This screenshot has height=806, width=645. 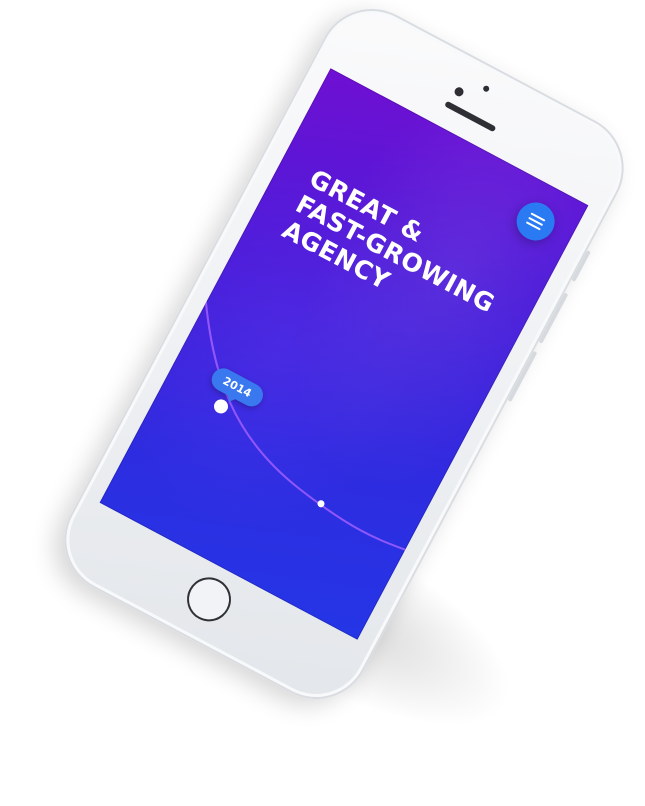 What do you see at coordinates (553, 318) in the screenshot?
I see `volume-up-button` at bounding box center [553, 318].